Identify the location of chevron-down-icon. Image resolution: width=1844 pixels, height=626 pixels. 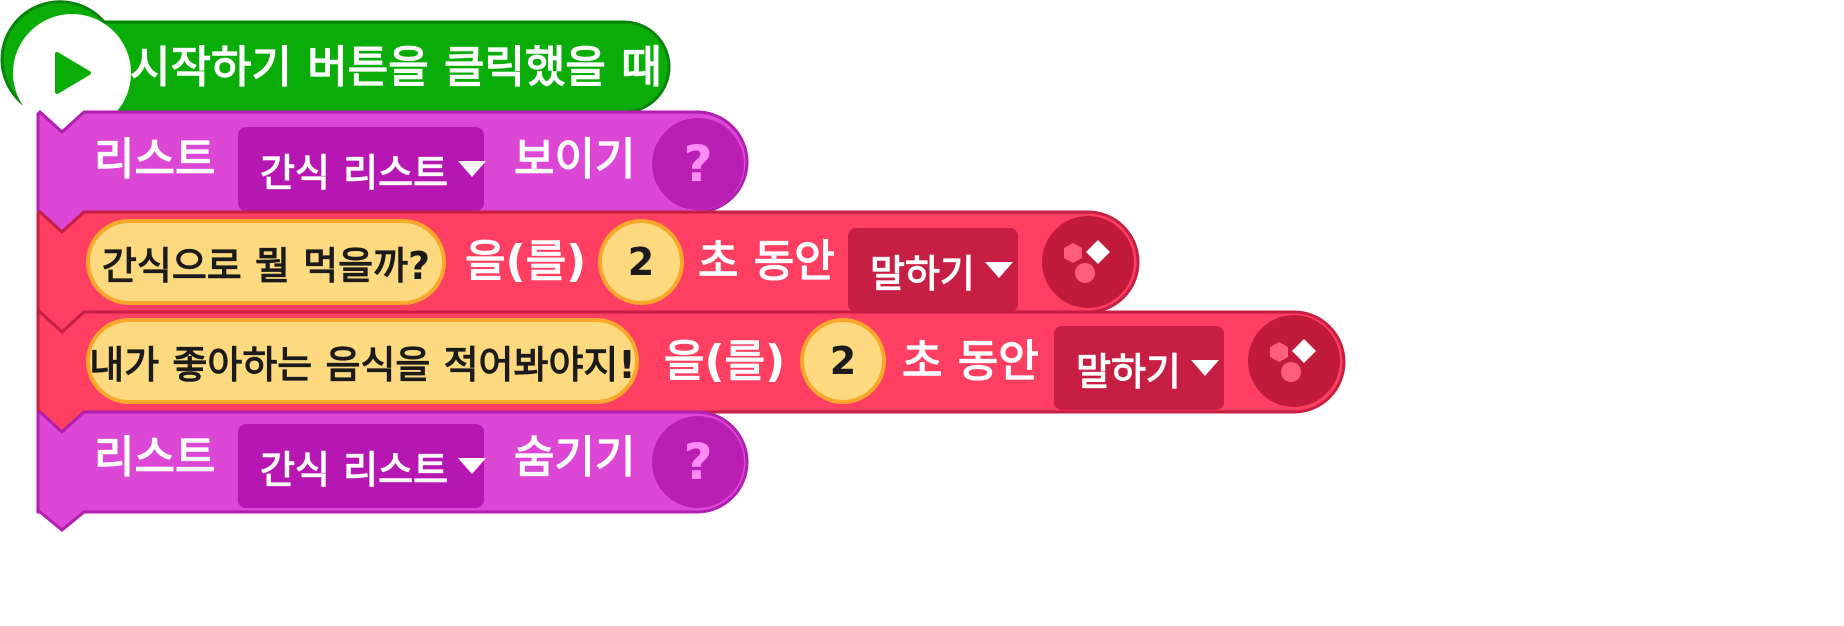
(472, 466).